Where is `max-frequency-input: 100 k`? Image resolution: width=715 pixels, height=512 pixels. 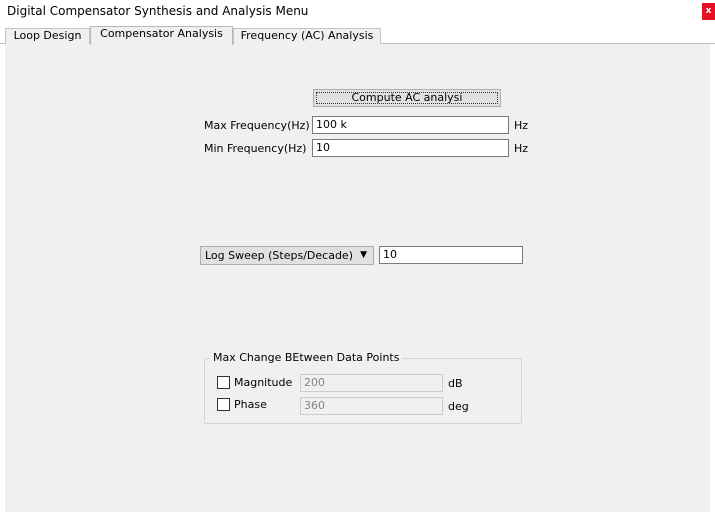 max-frequency-input: 100 k is located at coordinates (410, 125).